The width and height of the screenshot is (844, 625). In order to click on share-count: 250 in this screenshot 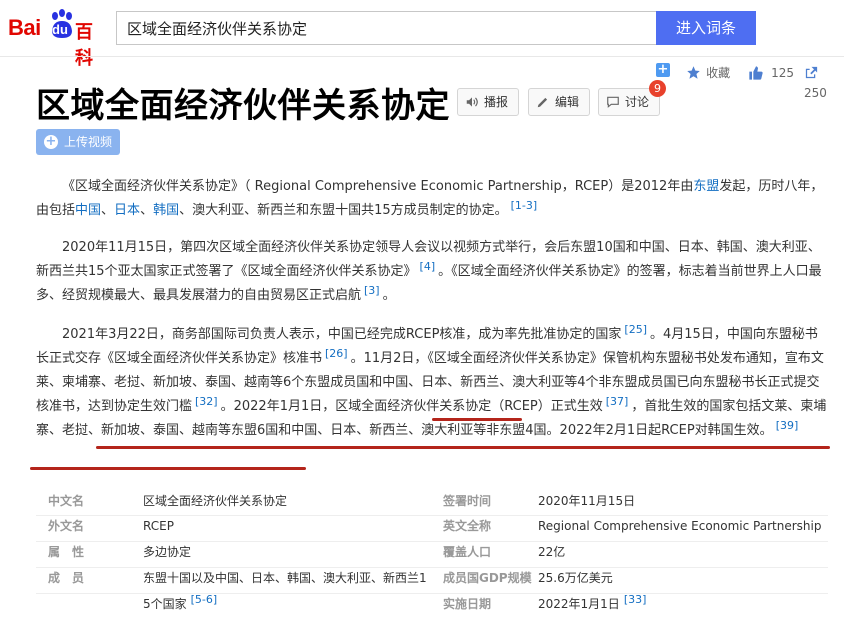, I will do `click(815, 93)`.